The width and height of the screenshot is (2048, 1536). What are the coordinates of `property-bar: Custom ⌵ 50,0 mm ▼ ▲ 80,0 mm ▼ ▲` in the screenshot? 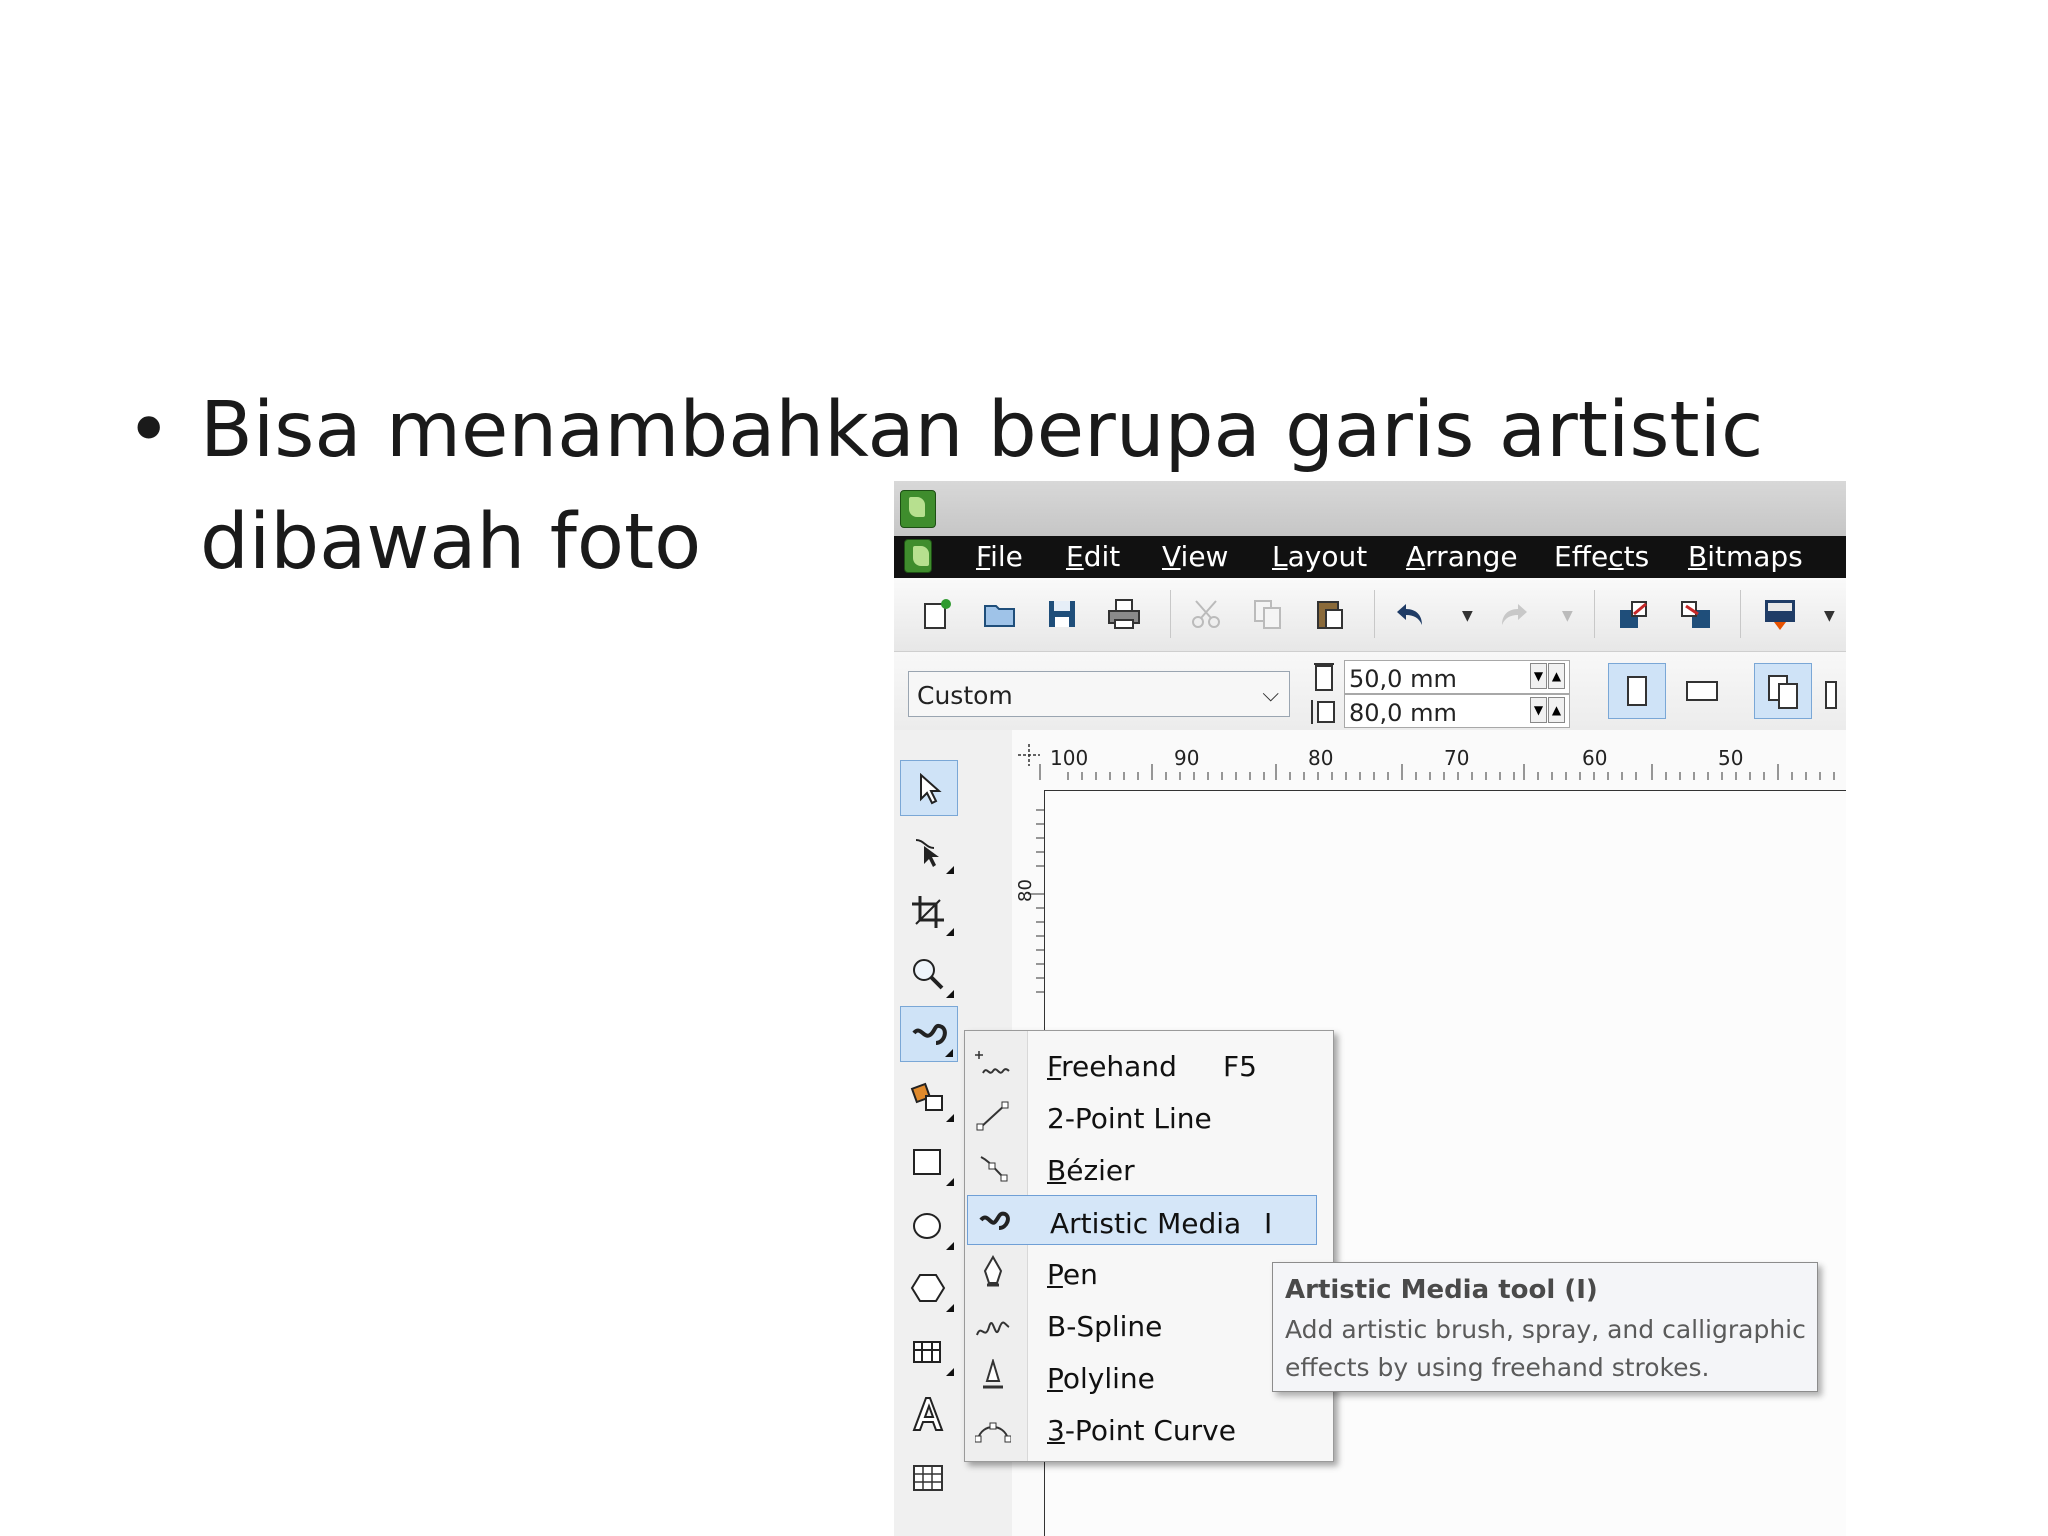 It's located at (1370, 691).